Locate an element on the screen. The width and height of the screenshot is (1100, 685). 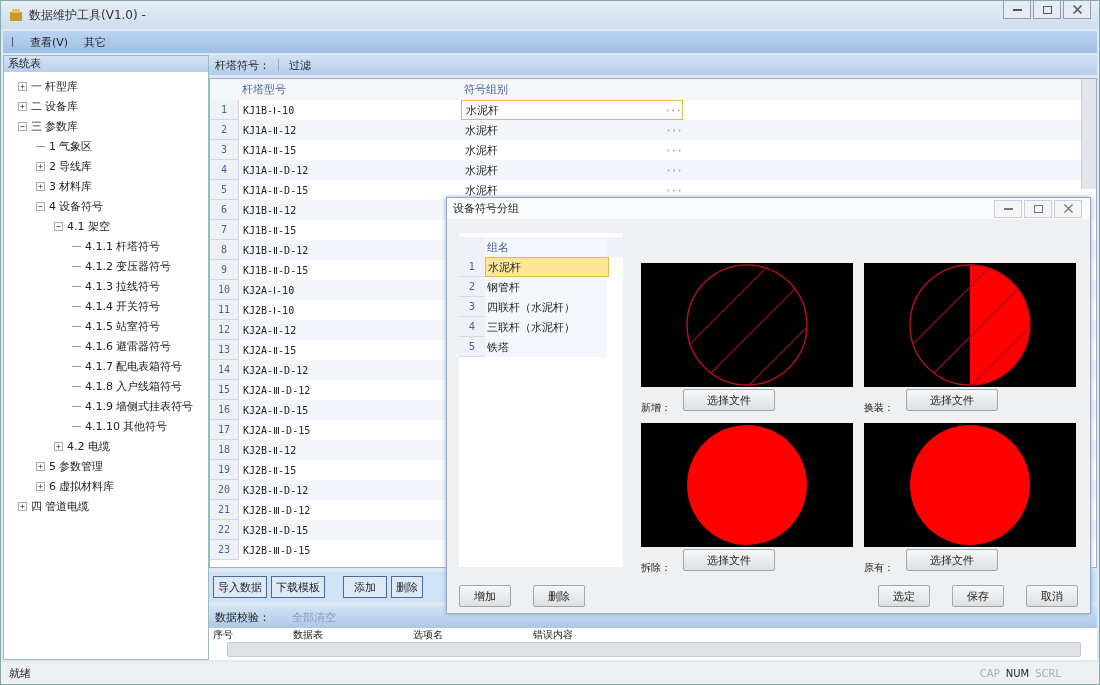
table-cell-text: KJ1A-Ⅱ-D-12 is located at coordinates (276, 170).